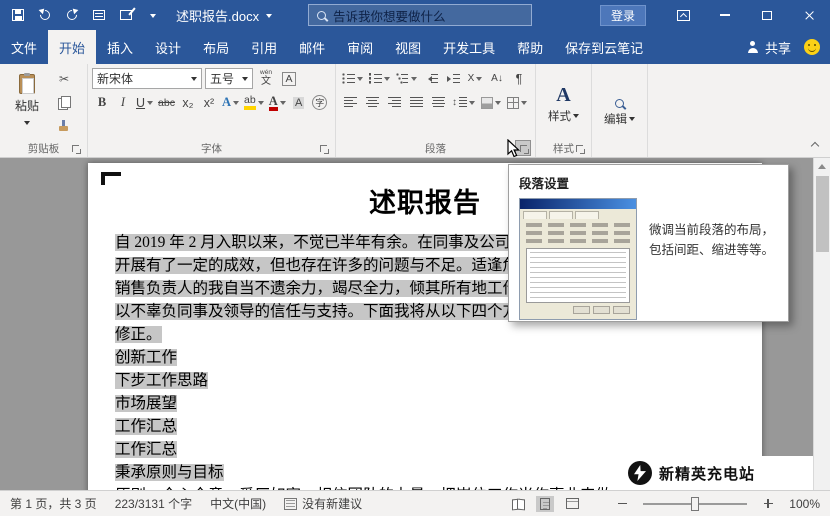 Image resolution: width=830 pixels, height=516 pixels. Describe the element at coordinates (216, 47) in the screenshot. I see `tab-layout: 布局` at that location.